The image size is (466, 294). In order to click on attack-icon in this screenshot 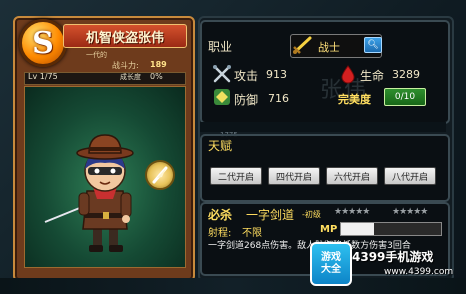, I will do `click(222, 74)`.